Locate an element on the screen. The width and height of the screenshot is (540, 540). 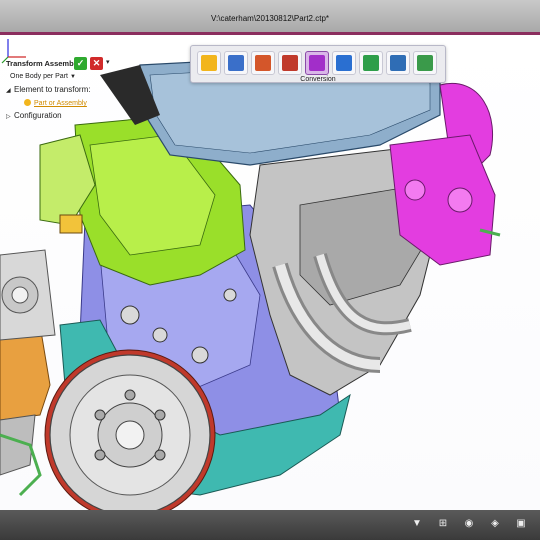
expand-right-icon: ▷ is located at coordinates (10, 117).